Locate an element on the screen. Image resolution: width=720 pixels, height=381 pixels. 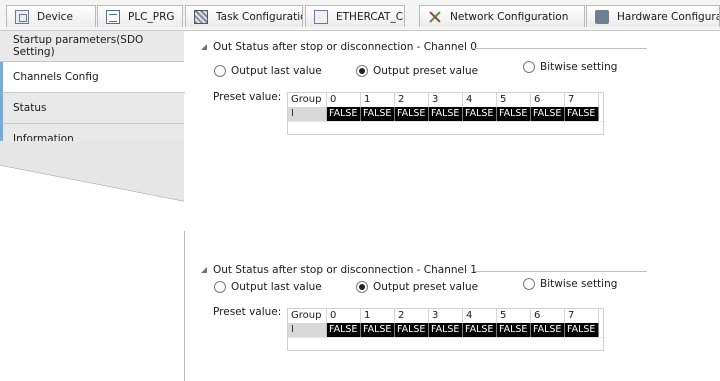
ethercat-icon is located at coordinates (321, 16).